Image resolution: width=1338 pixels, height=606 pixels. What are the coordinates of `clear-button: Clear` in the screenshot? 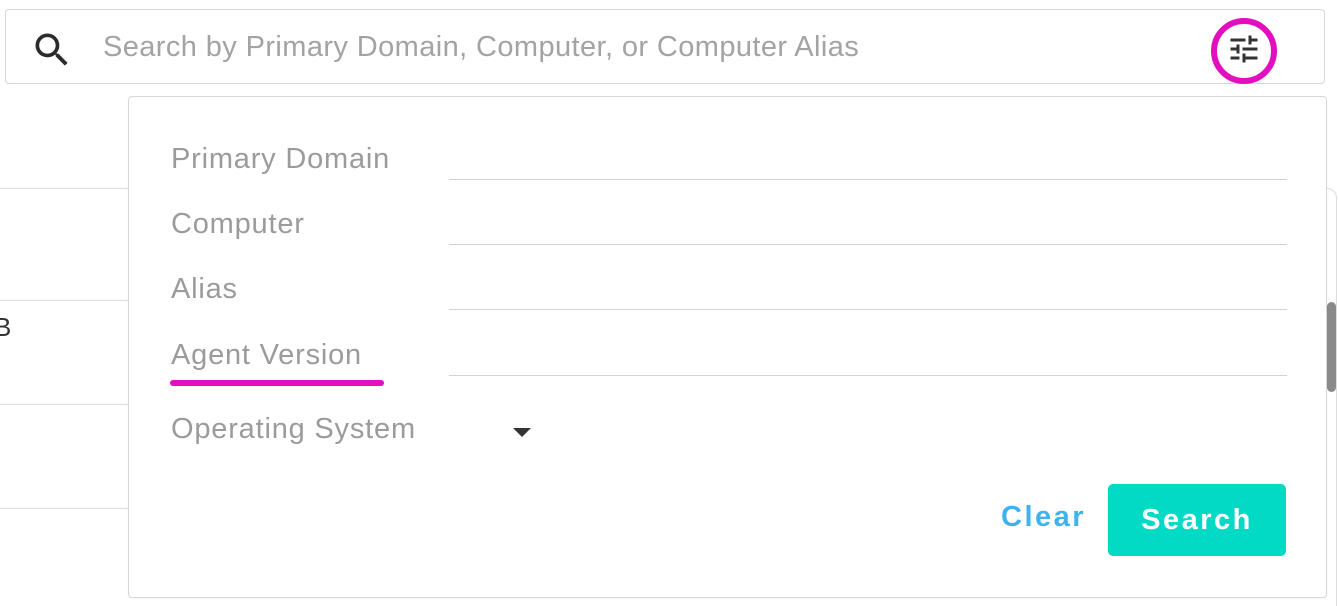 It's located at (1043, 517).